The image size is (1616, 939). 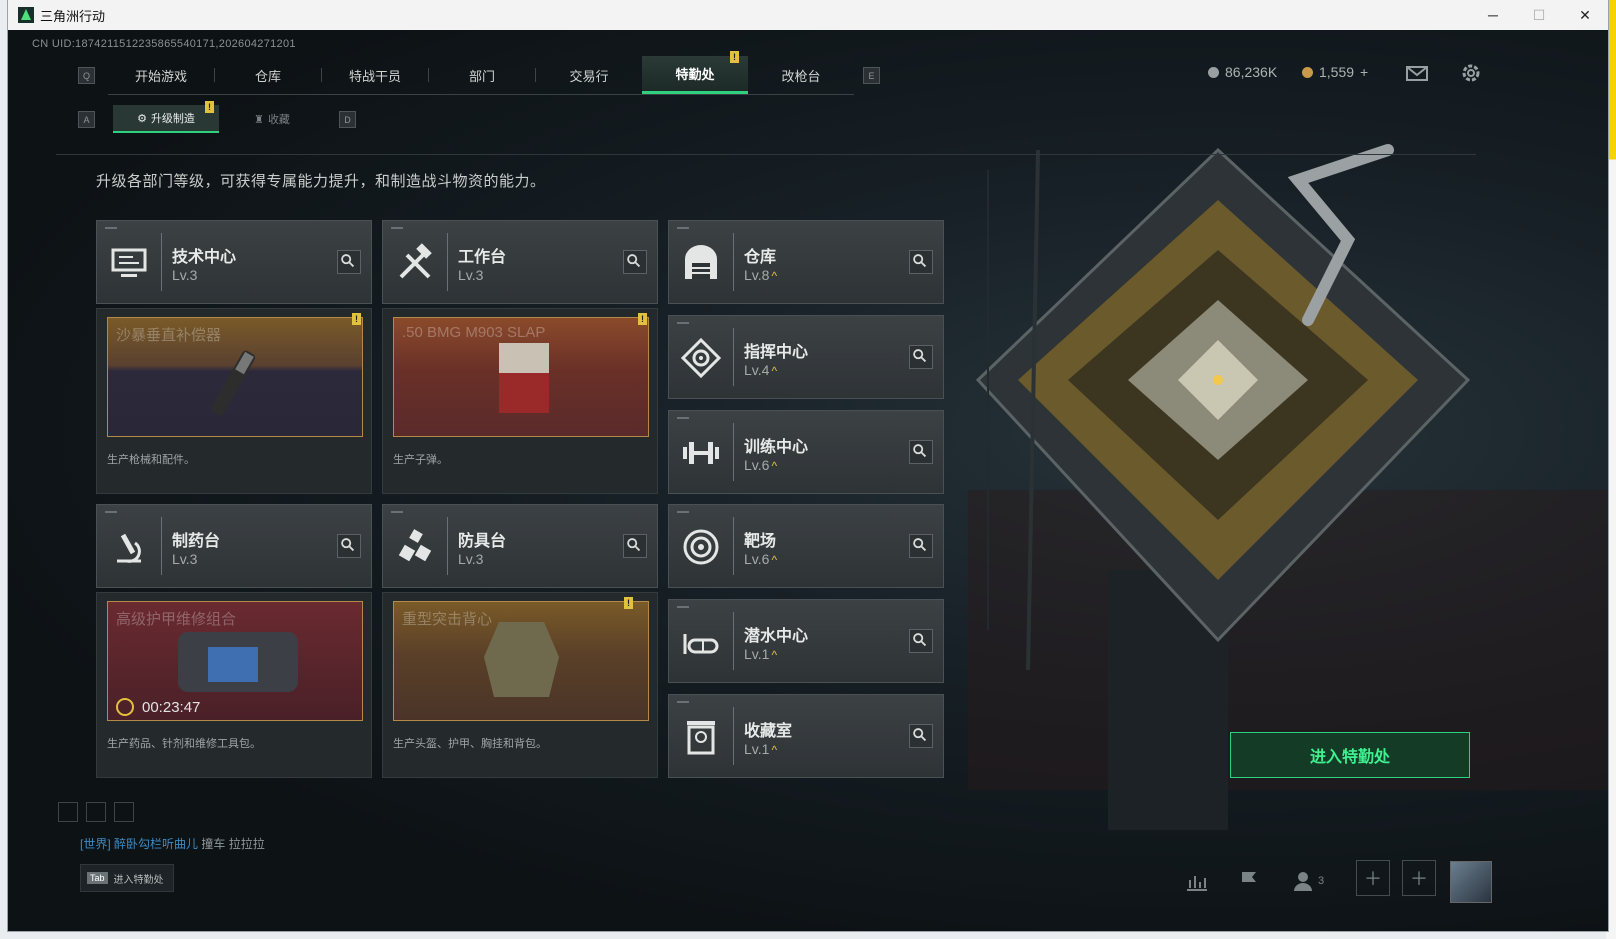 What do you see at coordinates (757, 749) in the screenshot?
I see `dept-level: Lv.1` at bounding box center [757, 749].